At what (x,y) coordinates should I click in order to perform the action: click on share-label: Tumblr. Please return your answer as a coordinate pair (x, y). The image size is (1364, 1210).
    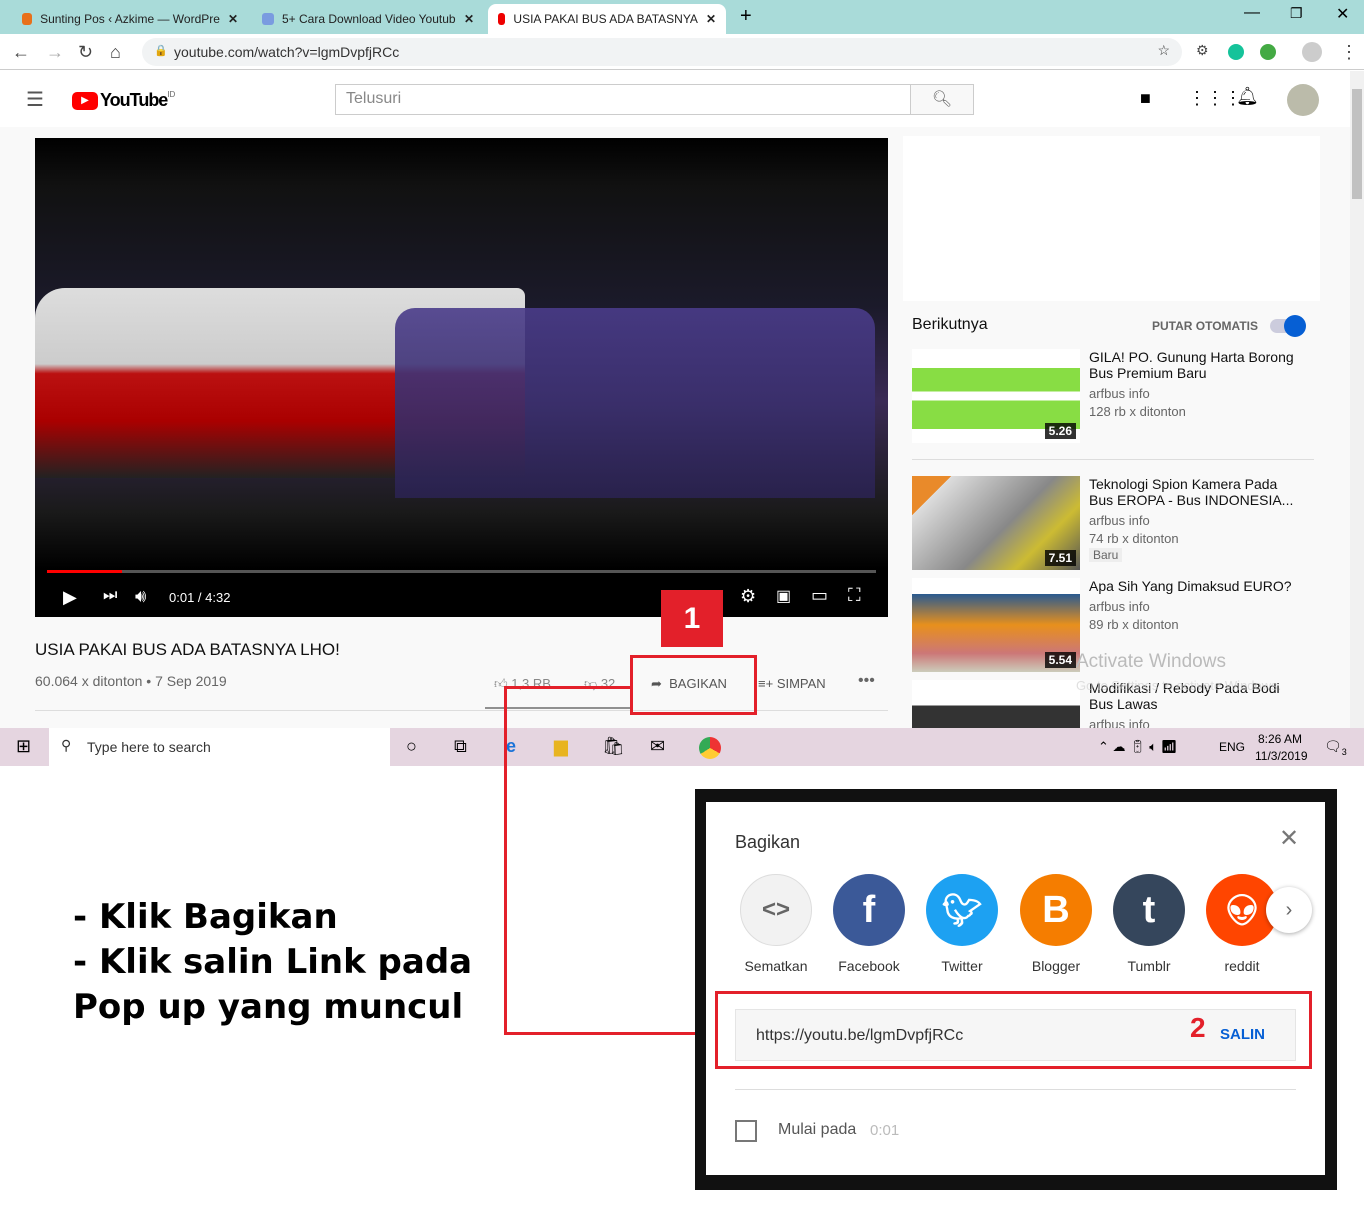
    Looking at the image, I should click on (1149, 966).